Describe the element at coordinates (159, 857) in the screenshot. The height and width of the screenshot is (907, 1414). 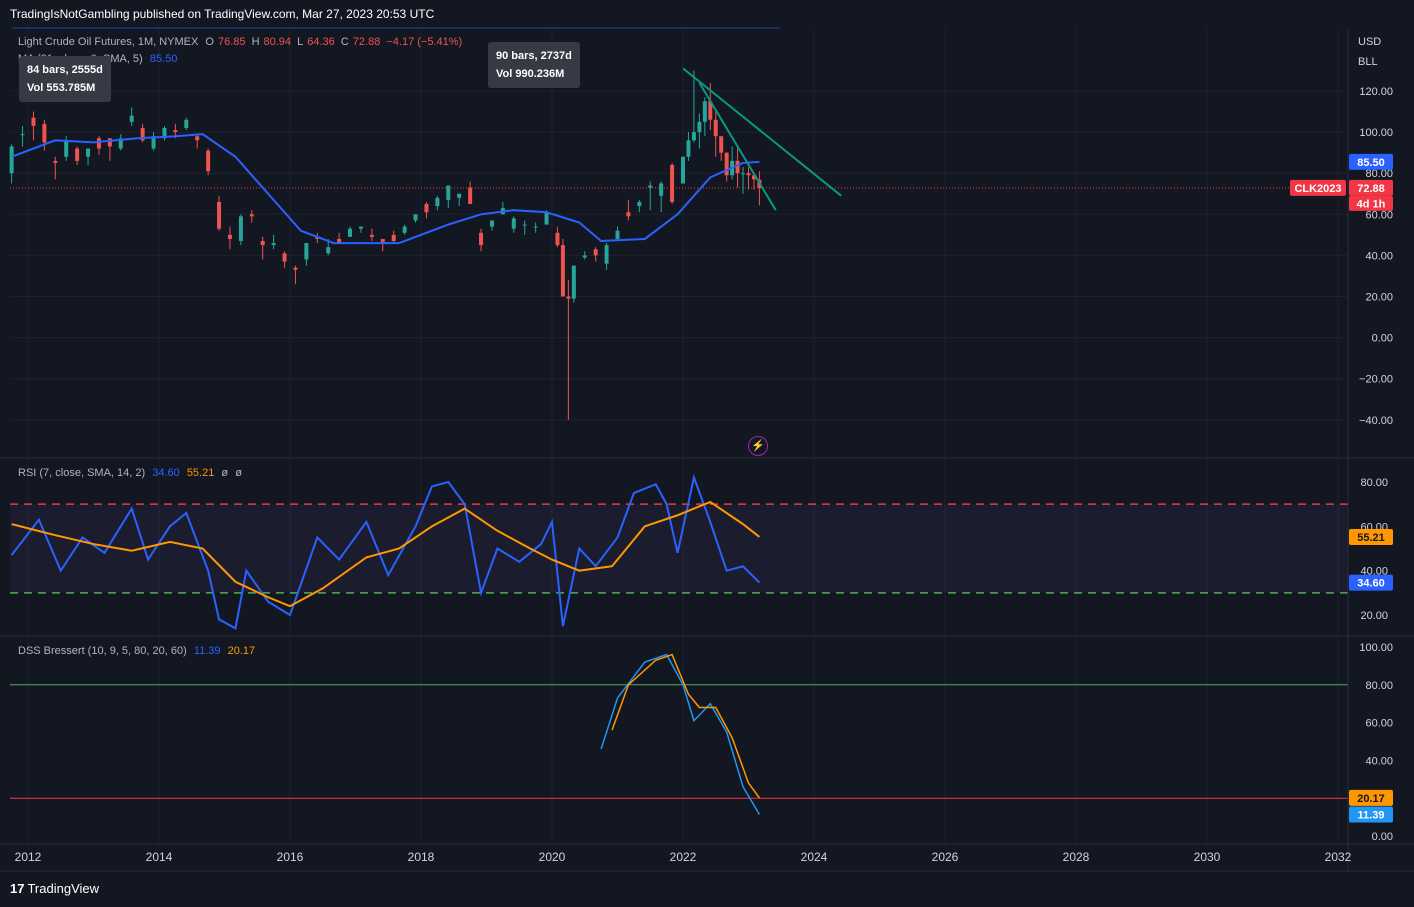
I see `time-tick-label: 2014` at that location.